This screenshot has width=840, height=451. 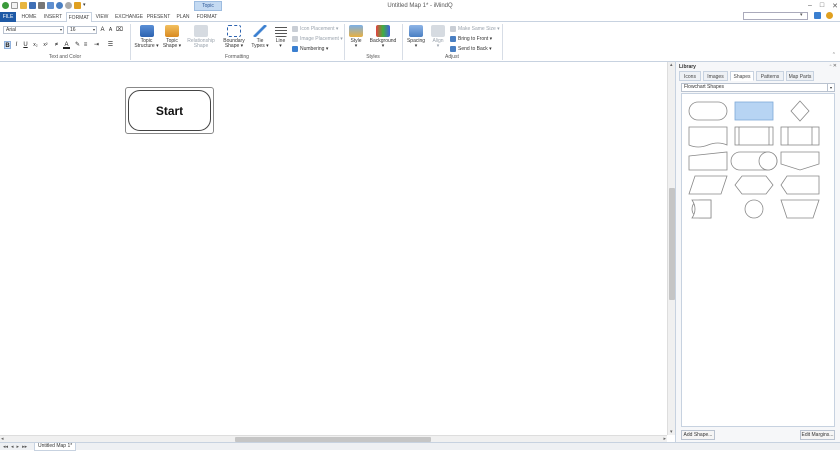 I want to click on make-same-size-button: Make Same Size ▾, so click(x=475, y=29).